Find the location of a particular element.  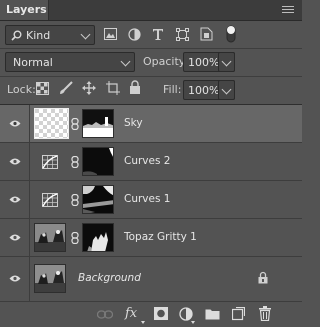

filter-toggle-switch is located at coordinates (231, 34).